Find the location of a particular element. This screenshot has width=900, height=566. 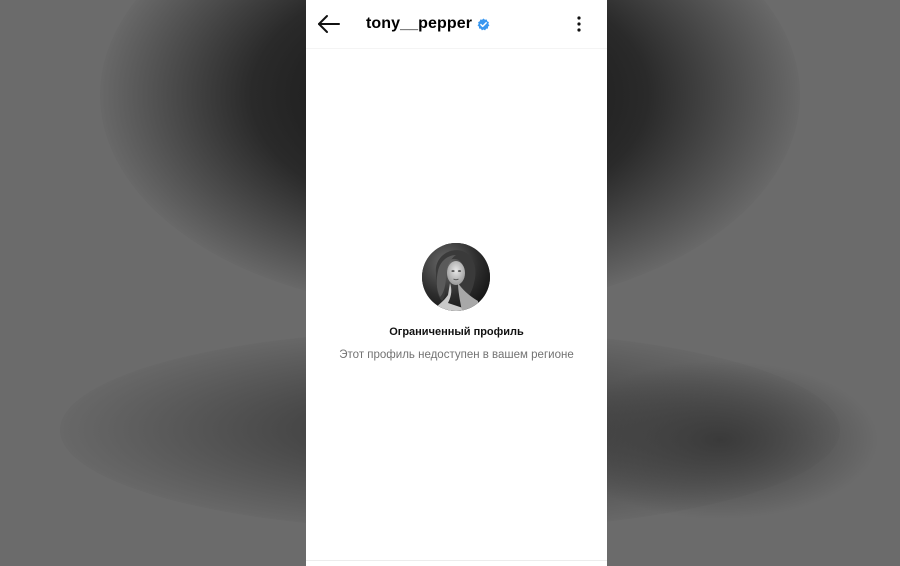

profile-avatar is located at coordinates (456, 277).